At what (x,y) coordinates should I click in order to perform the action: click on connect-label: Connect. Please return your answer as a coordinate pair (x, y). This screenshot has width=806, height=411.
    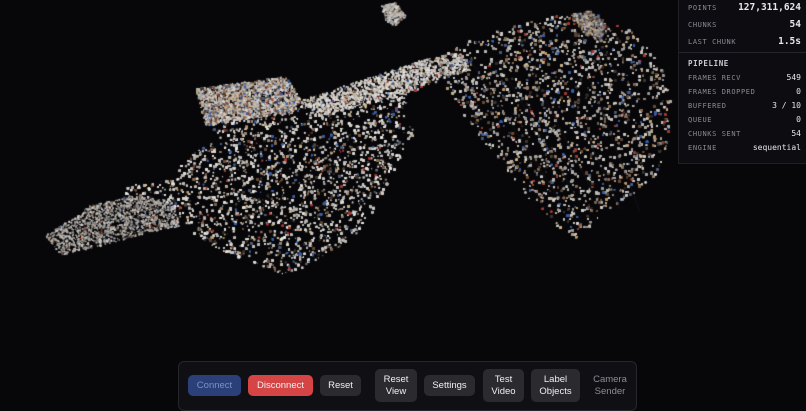
    Looking at the image, I should click on (214, 385).